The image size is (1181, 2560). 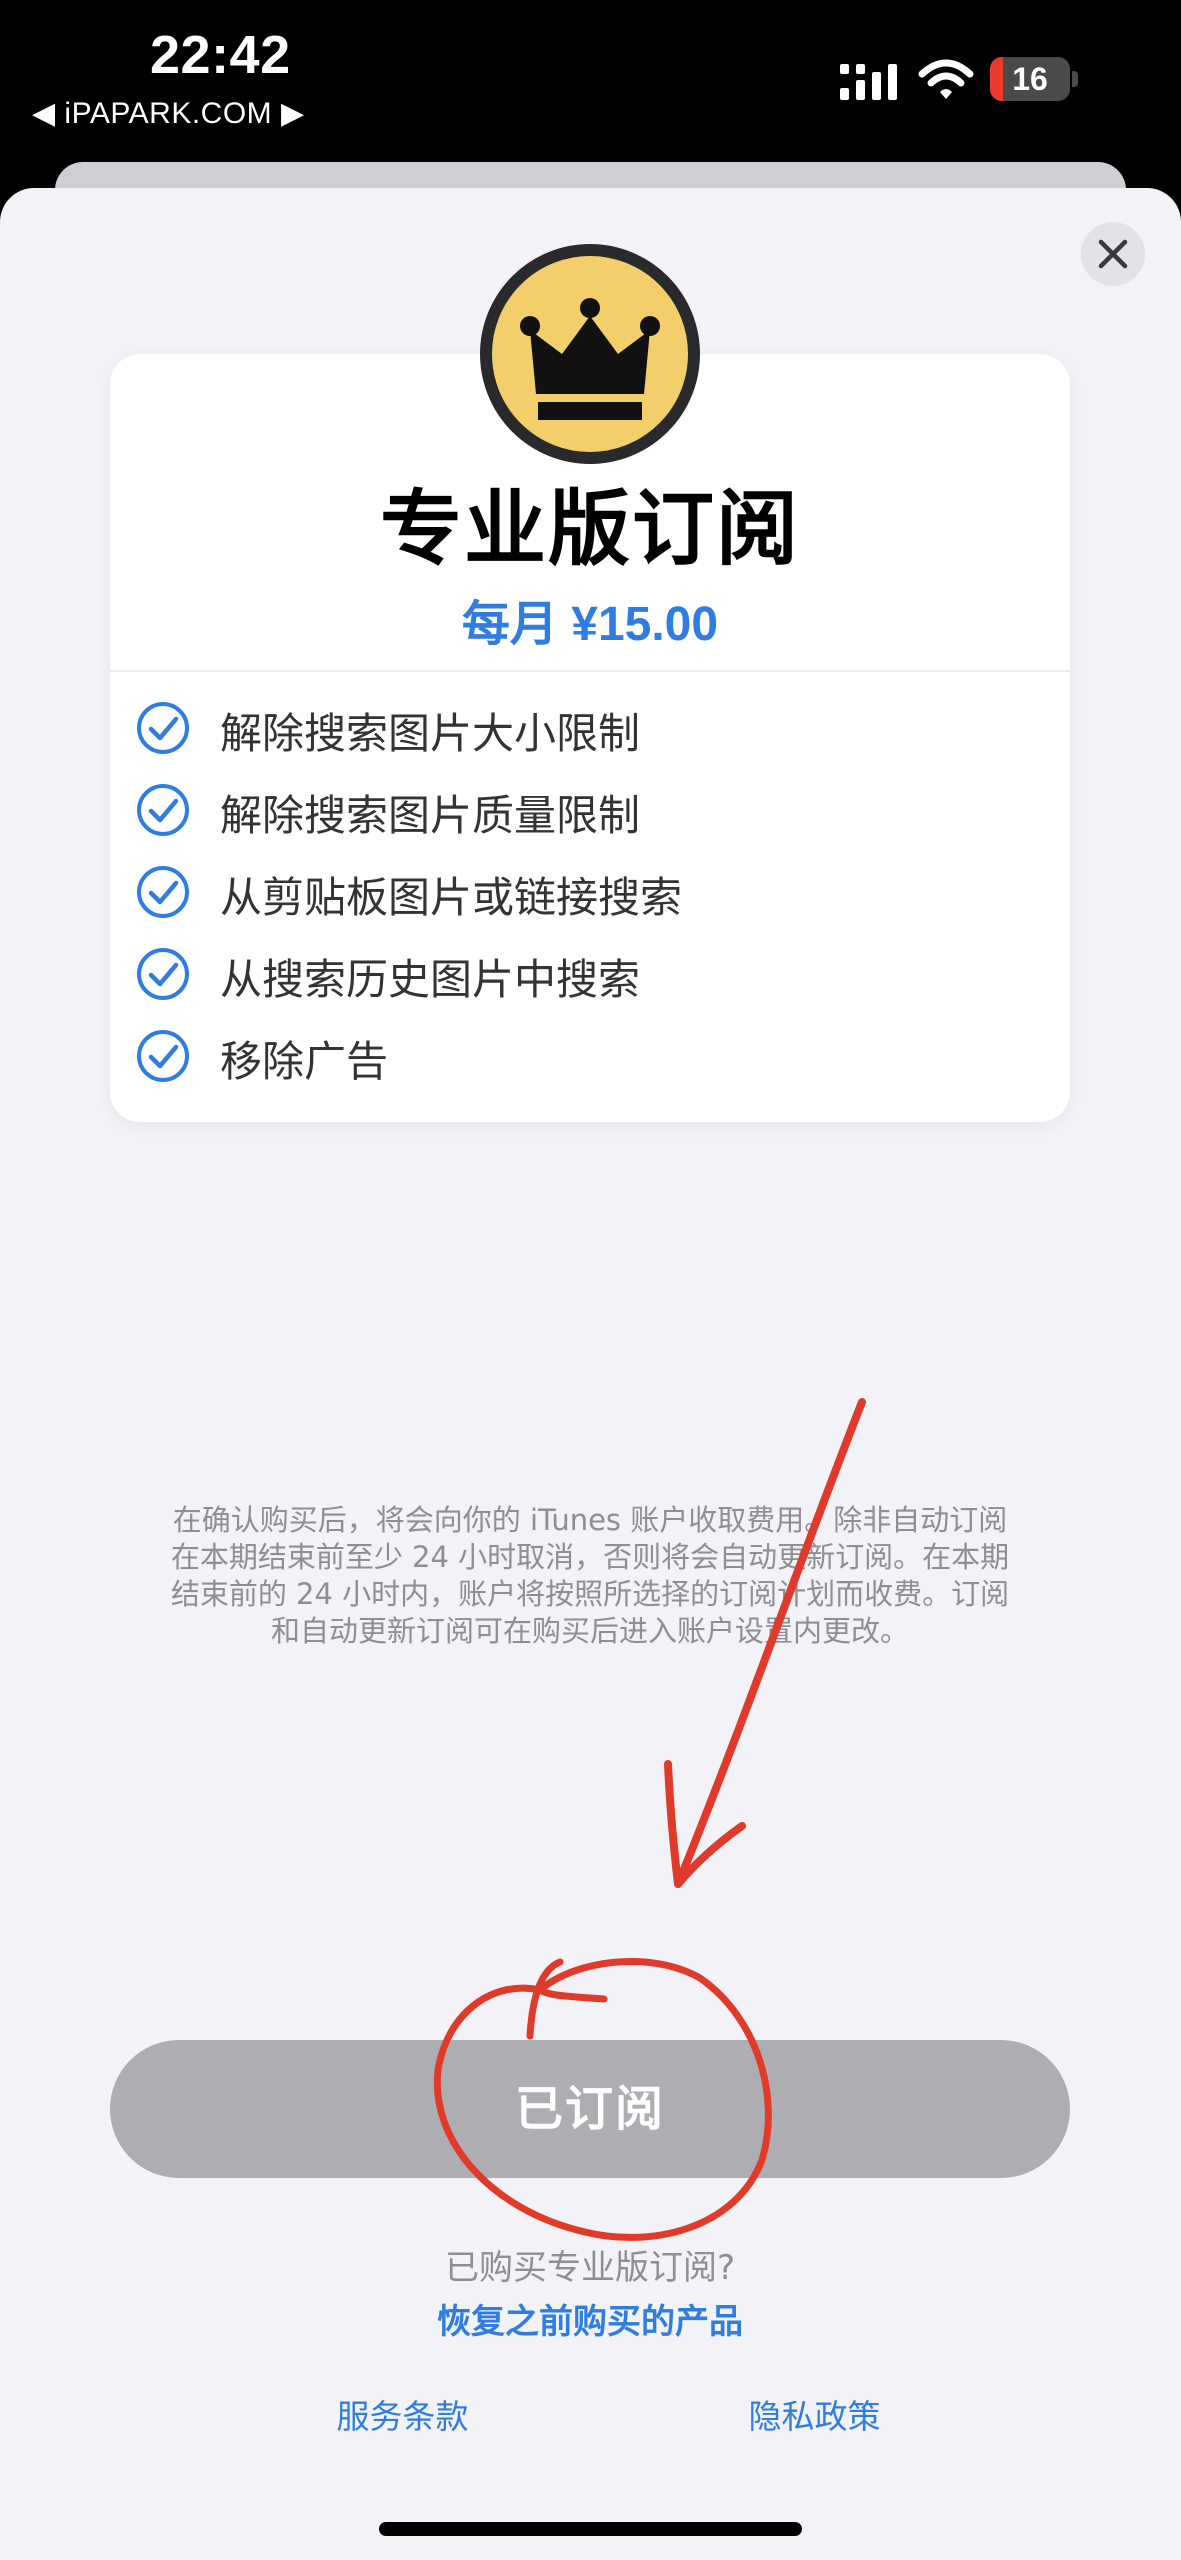 What do you see at coordinates (868, 82) in the screenshot?
I see `cellular-signal-icon` at bounding box center [868, 82].